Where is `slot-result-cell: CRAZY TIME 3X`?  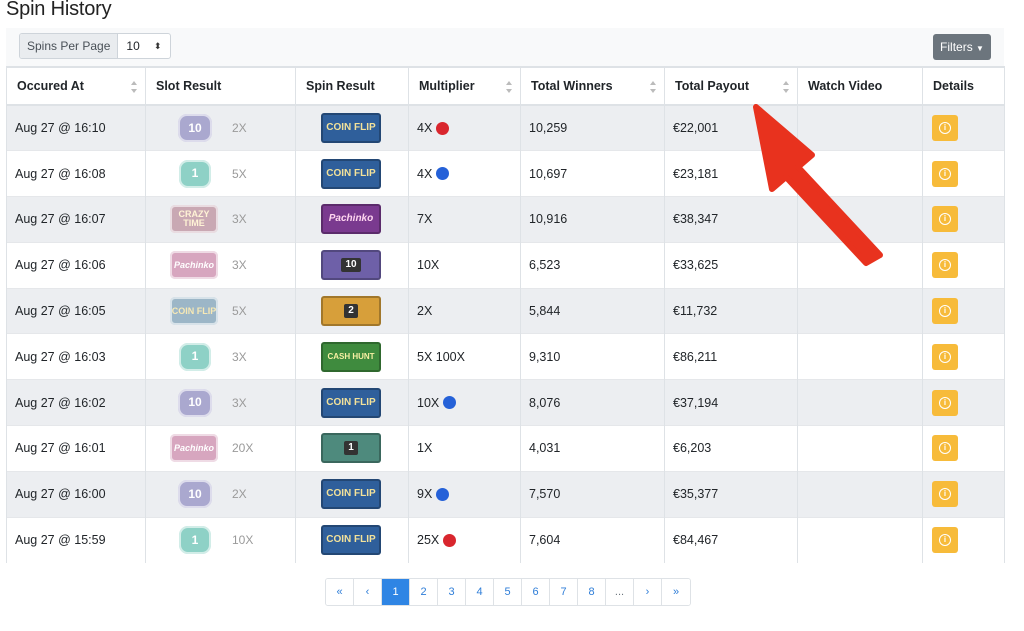
slot-result-cell: CRAZY TIME 3X is located at coordinates (220, 219).